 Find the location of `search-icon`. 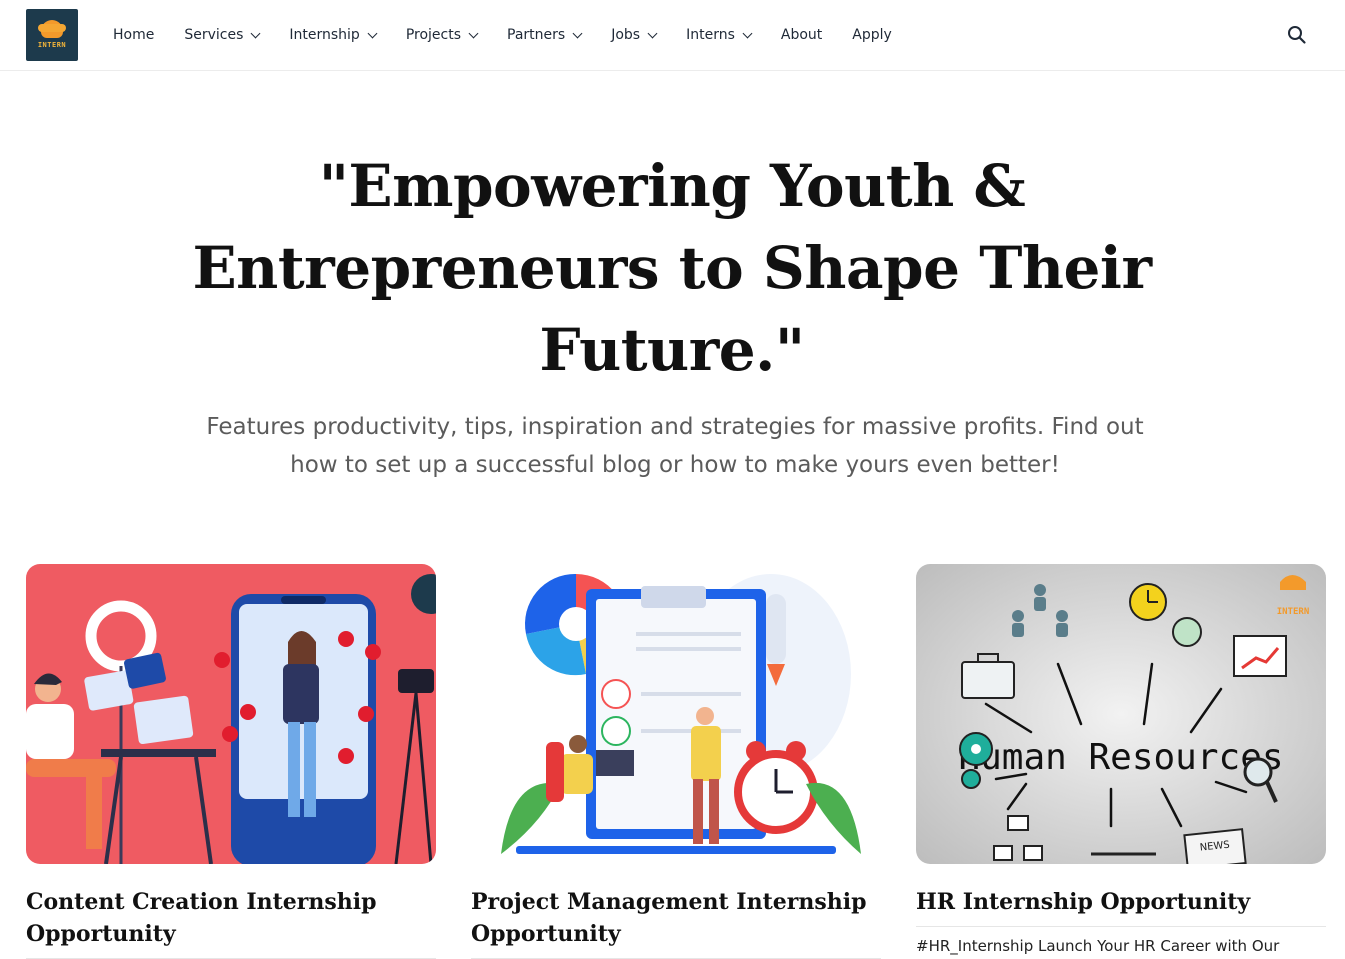

search-icon is located at coordinates (1297, 35).